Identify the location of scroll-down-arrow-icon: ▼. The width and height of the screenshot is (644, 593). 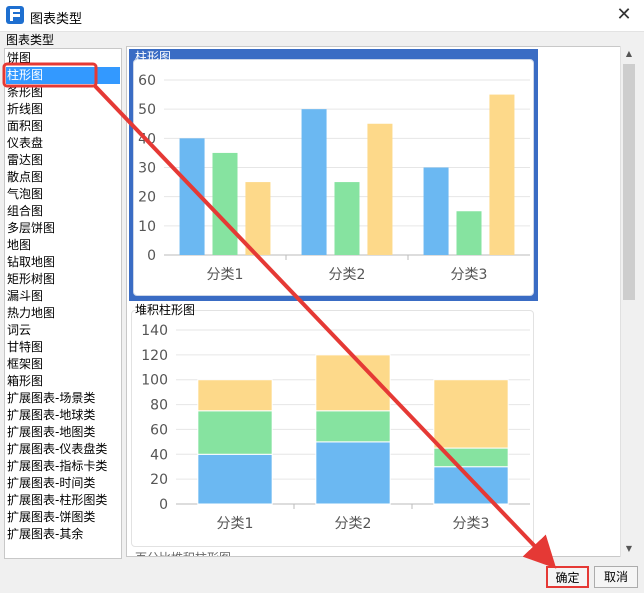
(629, 549).